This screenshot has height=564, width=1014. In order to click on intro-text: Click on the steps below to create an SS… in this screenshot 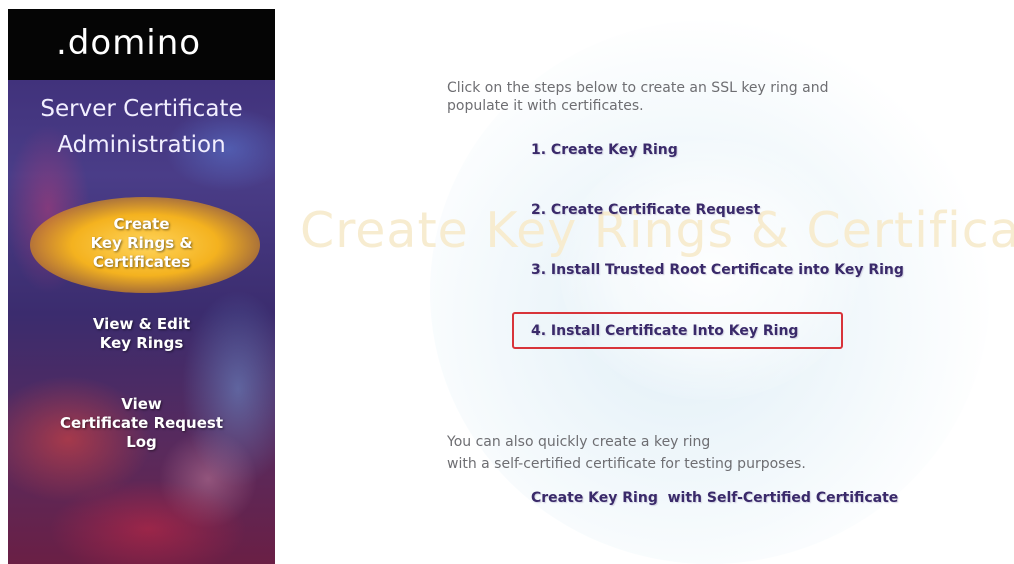, I will do `click(637, 97)`.